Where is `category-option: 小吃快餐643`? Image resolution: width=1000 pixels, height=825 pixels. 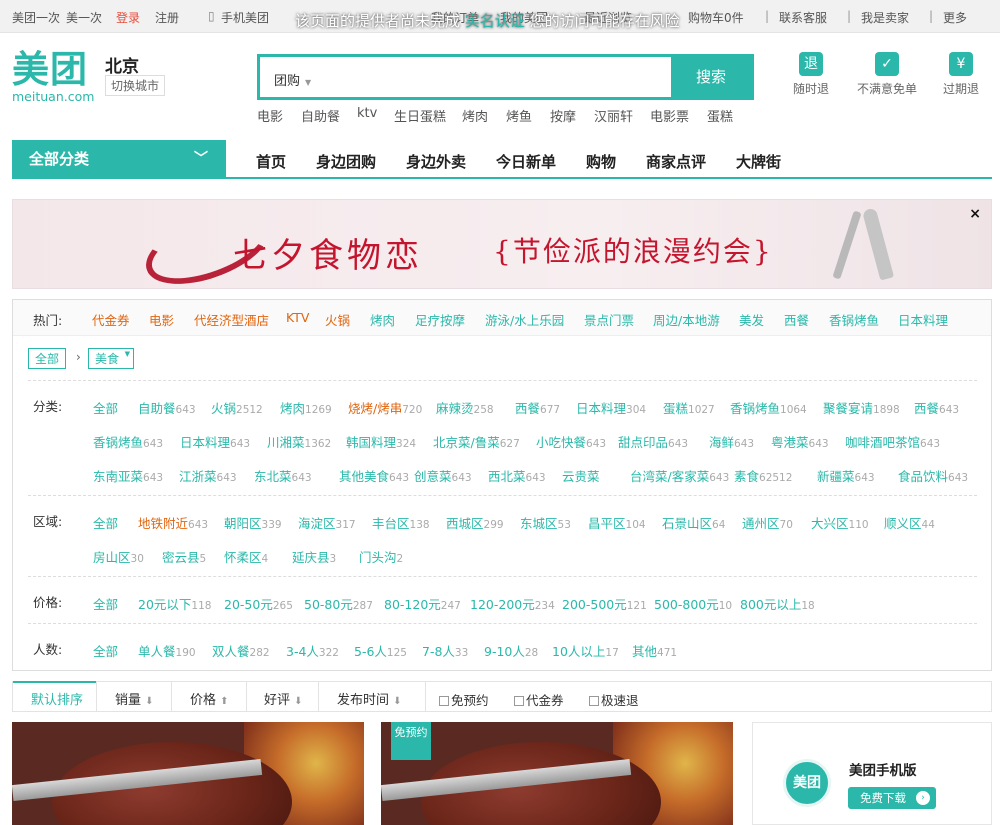
category-option: 小吃快餐643 is located at coordinates (571, 441).